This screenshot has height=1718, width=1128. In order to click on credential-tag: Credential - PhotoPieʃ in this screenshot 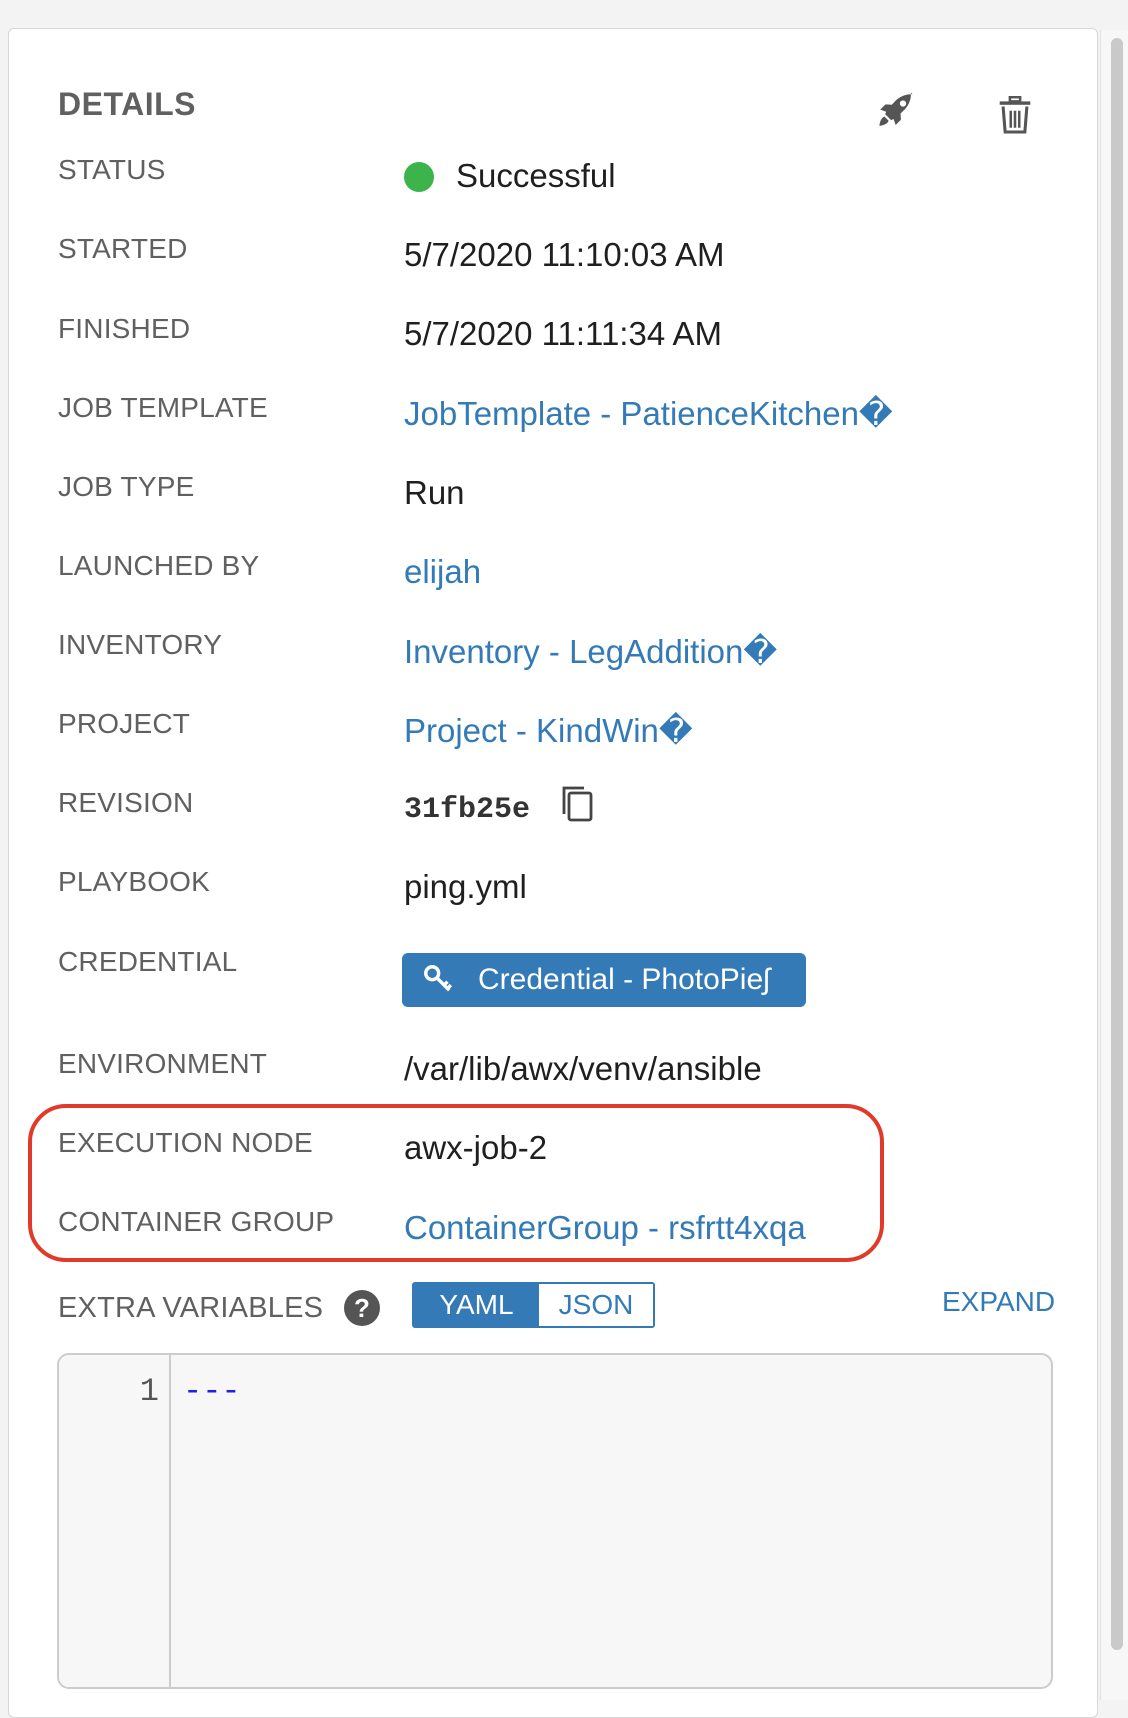, I will do `click(604, 980)`.